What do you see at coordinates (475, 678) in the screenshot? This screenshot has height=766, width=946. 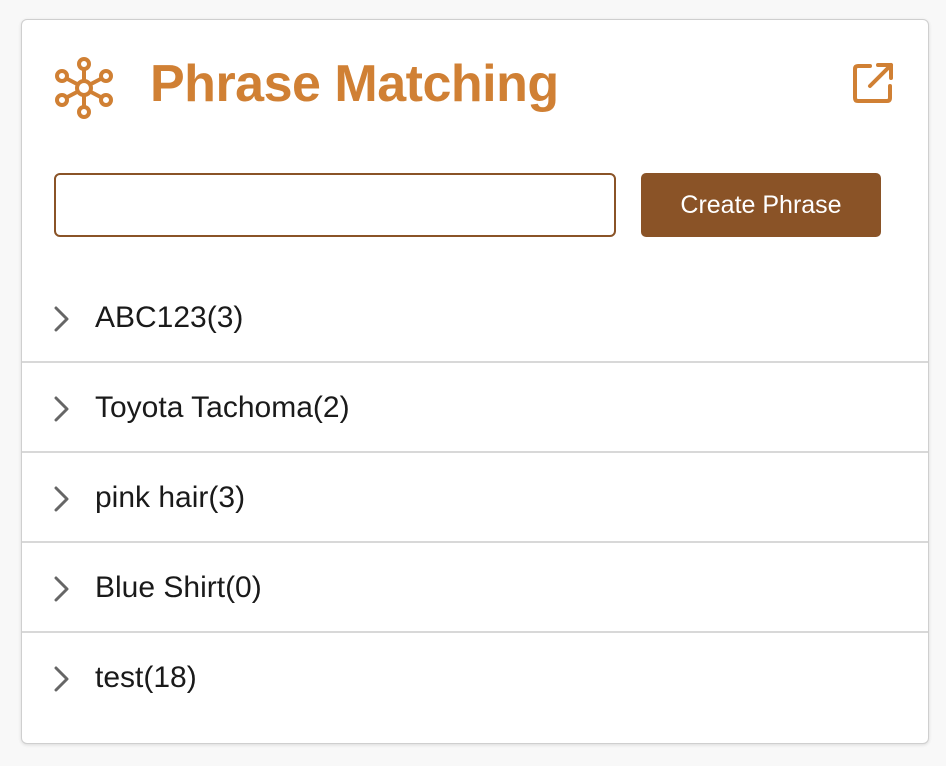 I see `phrase-item-test: test(18)` at bounding box center [475, 678].